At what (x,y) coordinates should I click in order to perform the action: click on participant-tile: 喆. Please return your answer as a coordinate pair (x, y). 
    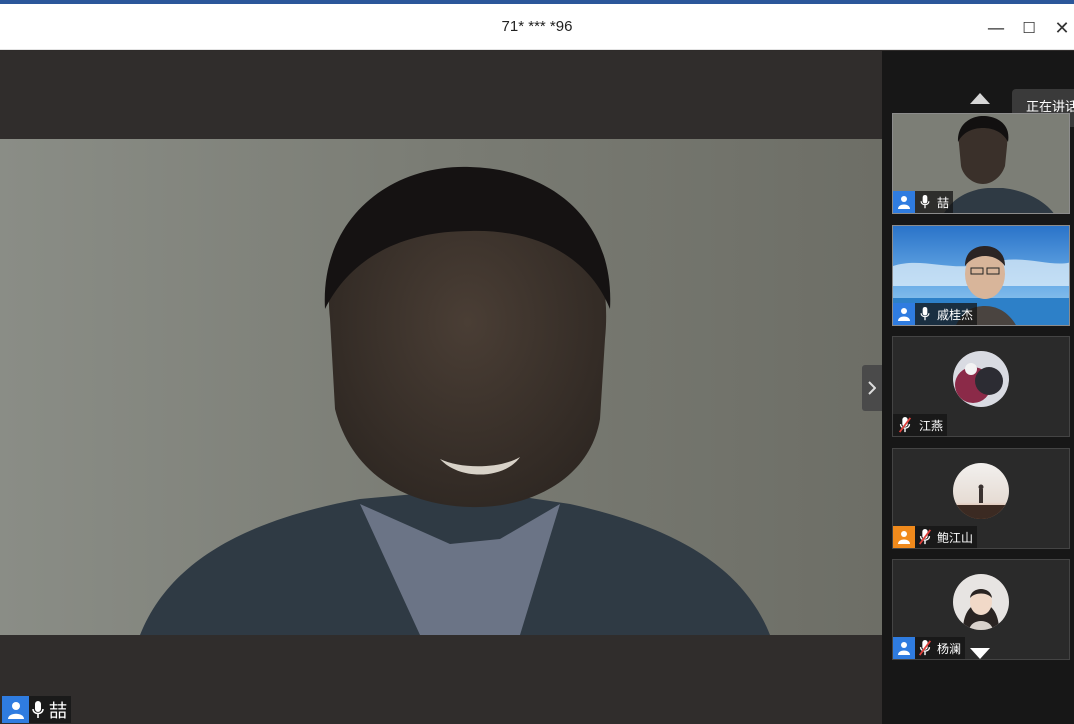
    Looking at the image, I should click on (981, 163).